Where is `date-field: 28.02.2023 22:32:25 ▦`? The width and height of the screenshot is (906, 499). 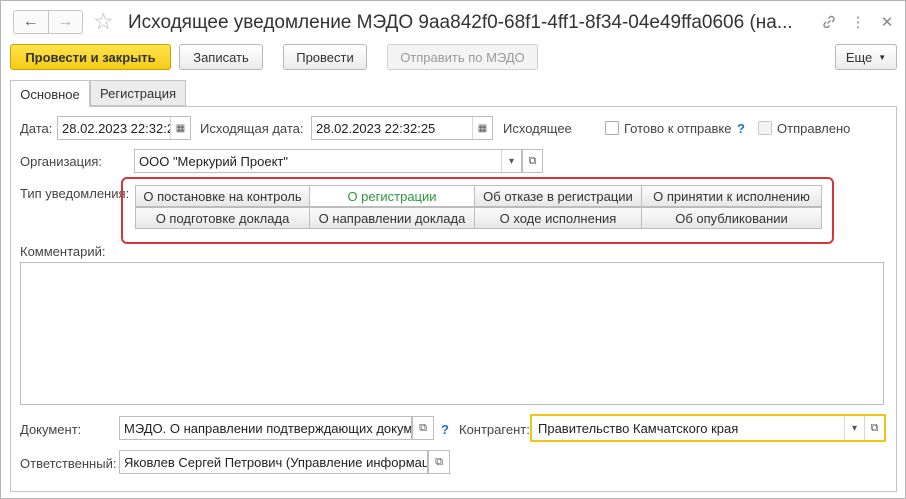
date-field: 28.02.2023 22:32:25 ▦ is located at coordinates (124, 128).